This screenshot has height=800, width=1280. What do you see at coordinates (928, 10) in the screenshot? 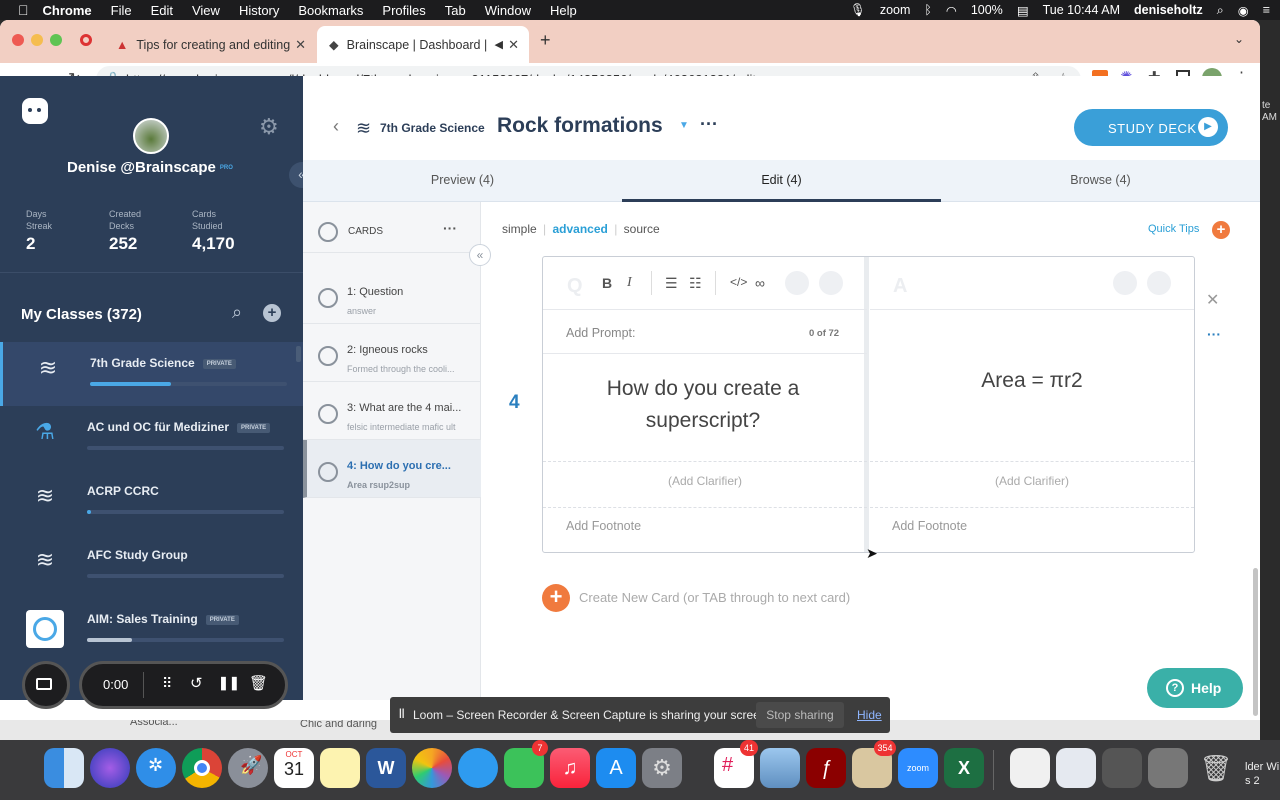
I see `bluetooth-icon: ᛒ` at bounding box center [928, 10].